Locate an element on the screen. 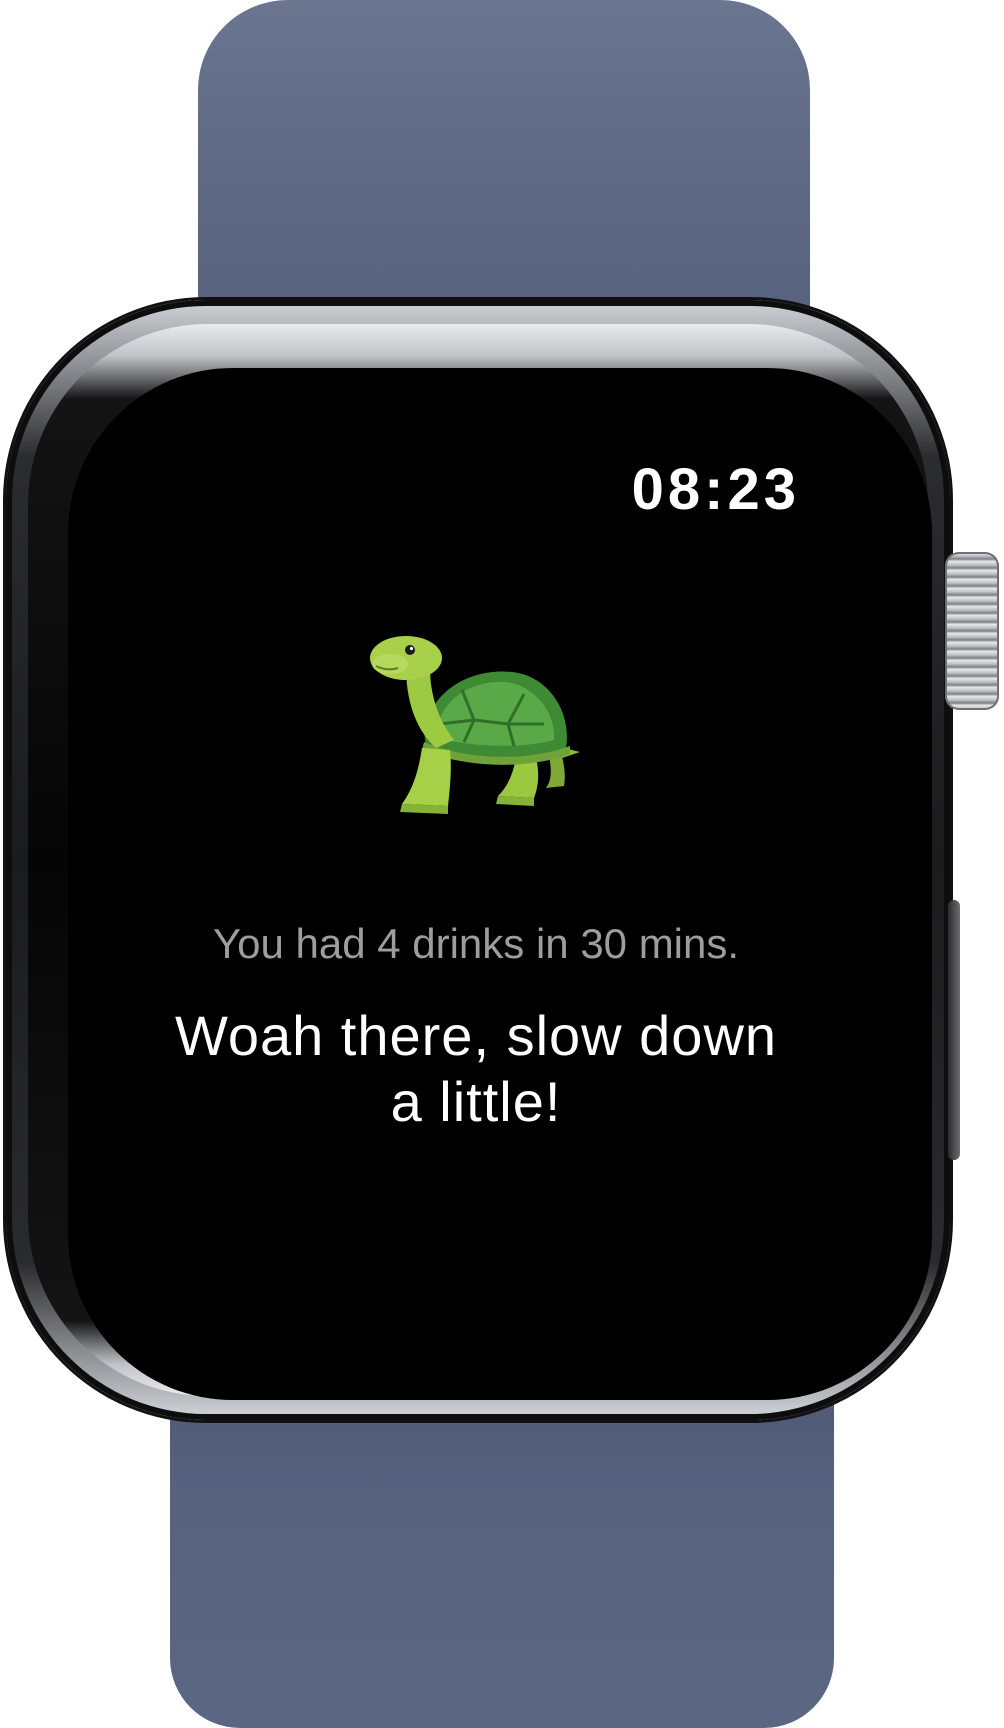 Image resolution: width=1004 pixels, height=1728 pixels. status-time: 08:23 is located at coordinates (715, 489).